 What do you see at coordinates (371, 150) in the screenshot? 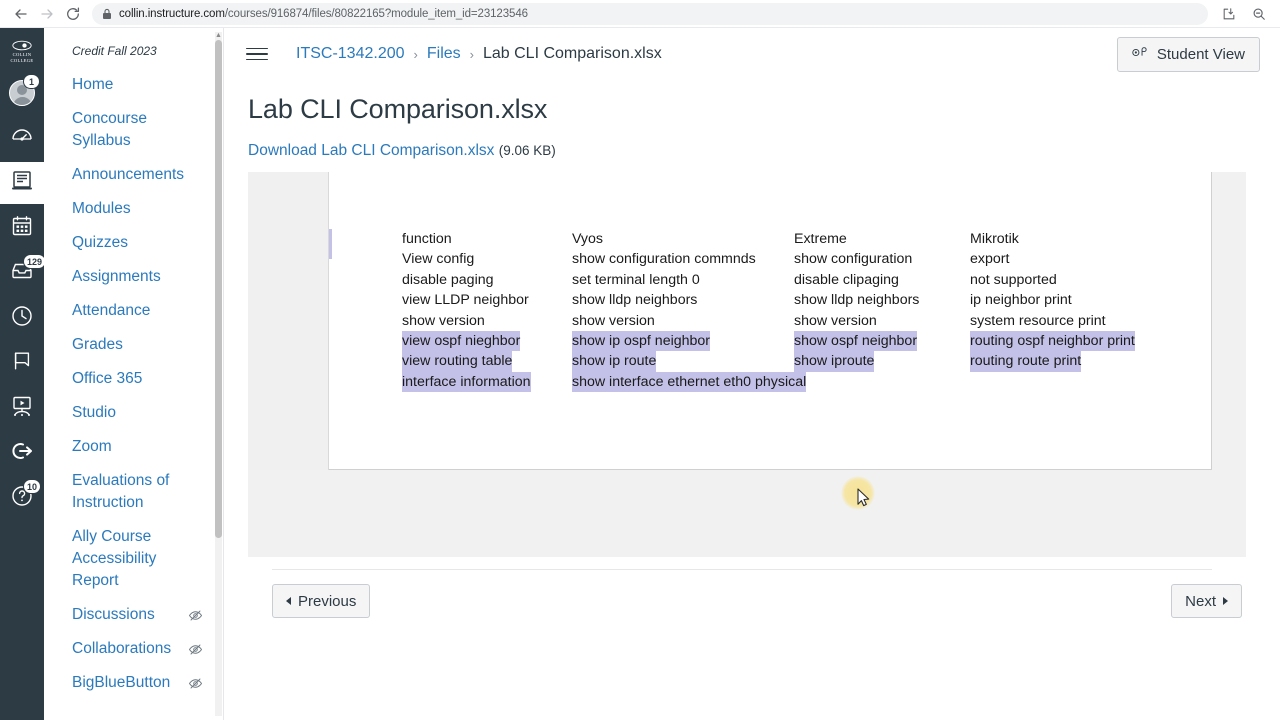
I see `download-link: Download Lab CLI Comparison.xlsx` at bounding box center [371, 150].